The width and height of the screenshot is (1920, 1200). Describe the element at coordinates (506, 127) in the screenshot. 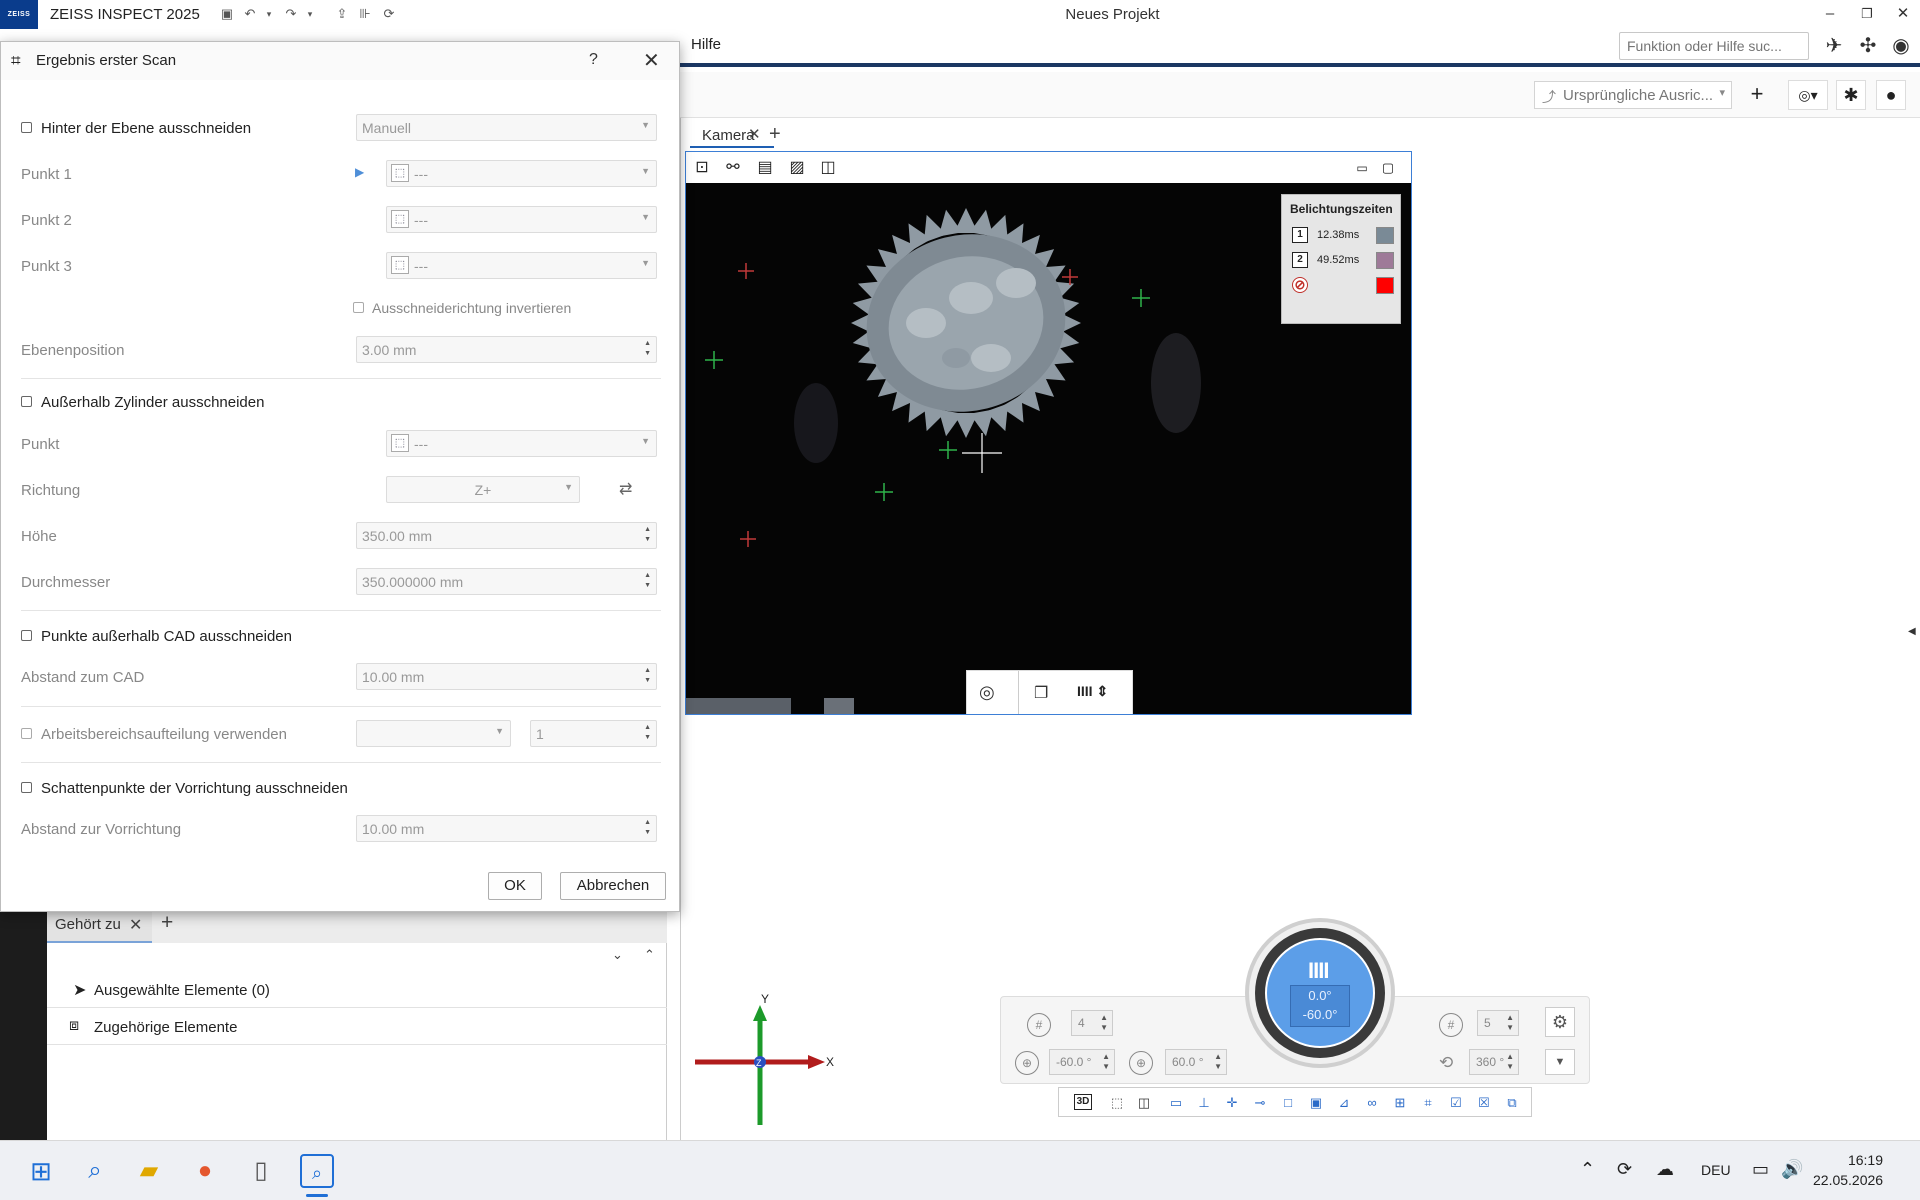

I see `plane-mode-select: Manuell ▼` at that location.